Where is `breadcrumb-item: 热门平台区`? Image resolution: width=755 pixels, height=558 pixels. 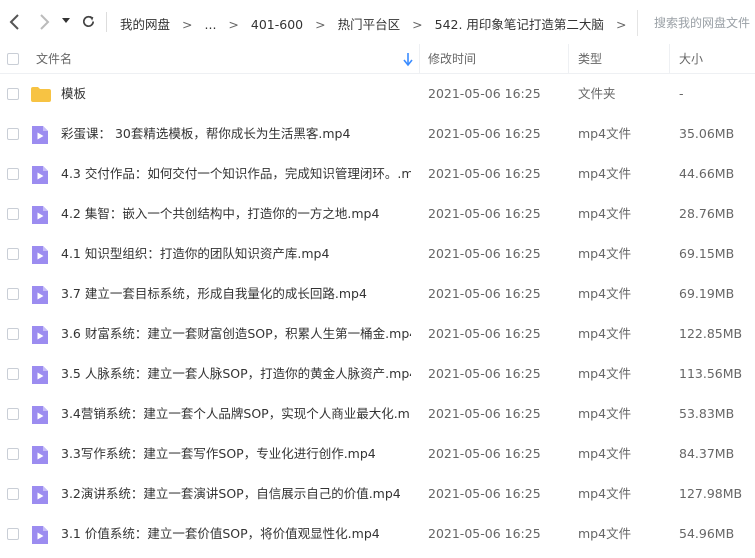 breadcrumb-item: 热门平台区 is located at coordinates (369, 23).